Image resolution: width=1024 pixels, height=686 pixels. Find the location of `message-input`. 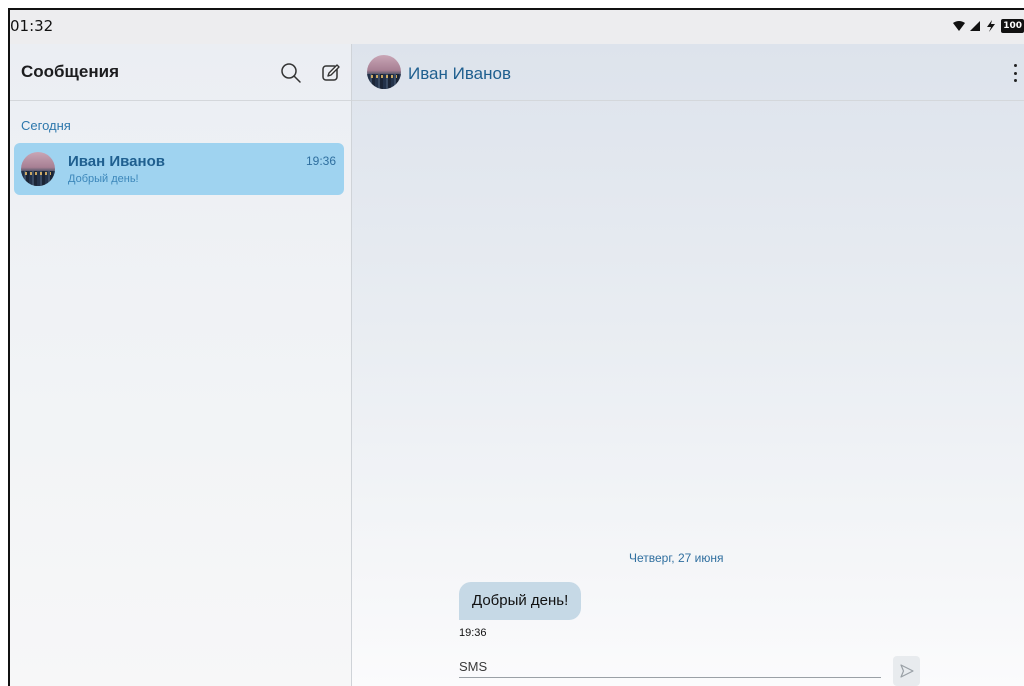

message-input is located at coordinates (670, 666).